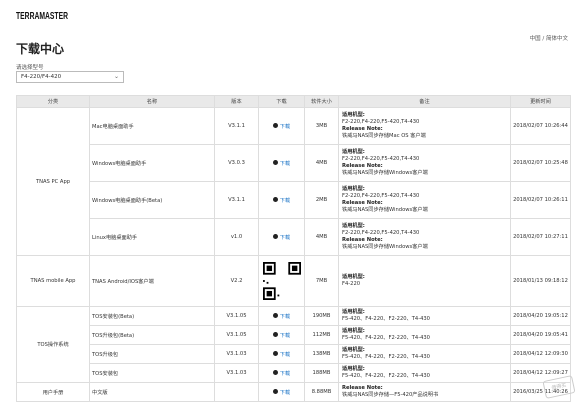 The image size is (582, 402). I want to click on terramaster-logo: TERRAMASTER, so click(42, 15).